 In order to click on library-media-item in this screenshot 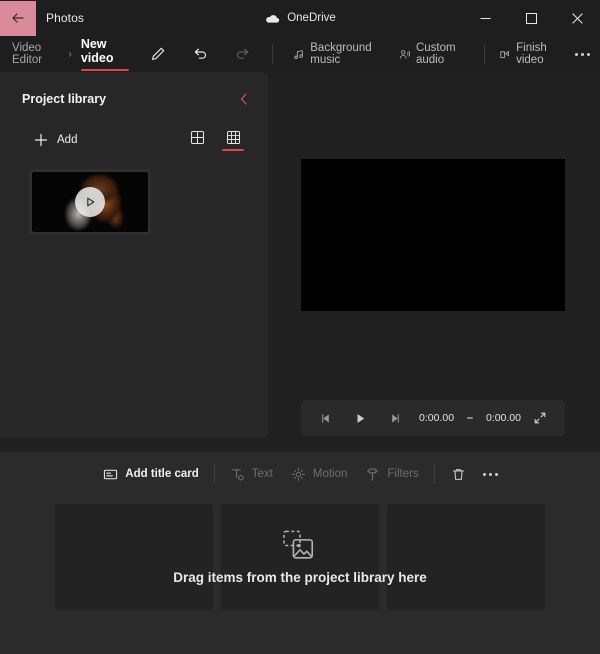, I will do `click(90, 202)`.